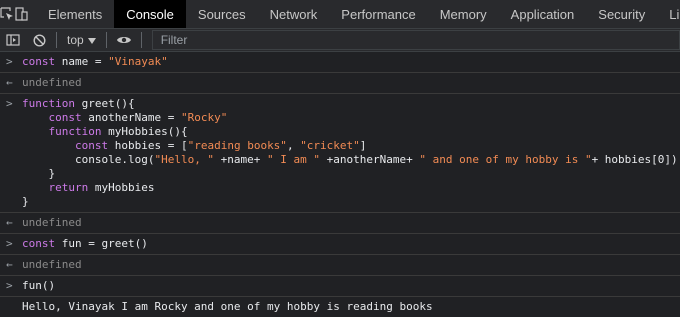  Describe the element at coordinates (351, 188) in the screenshot. I see `code-line: return myHobbies` at that location.